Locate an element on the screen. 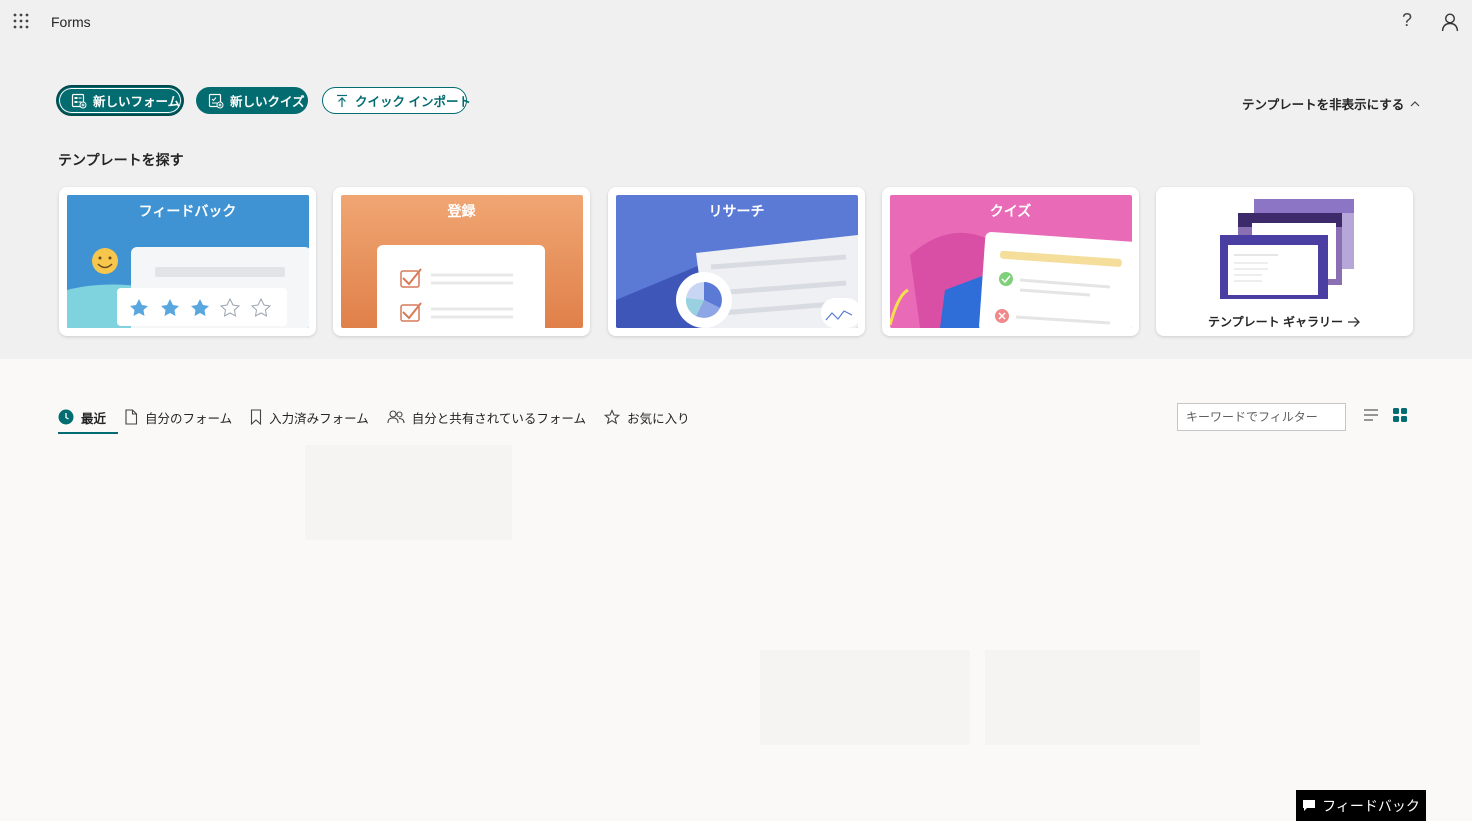 The width and height of the screenshot is (1472, 821). hide-templates-label: テンプレートを非表示にする is located at coordinates (1323, 105).